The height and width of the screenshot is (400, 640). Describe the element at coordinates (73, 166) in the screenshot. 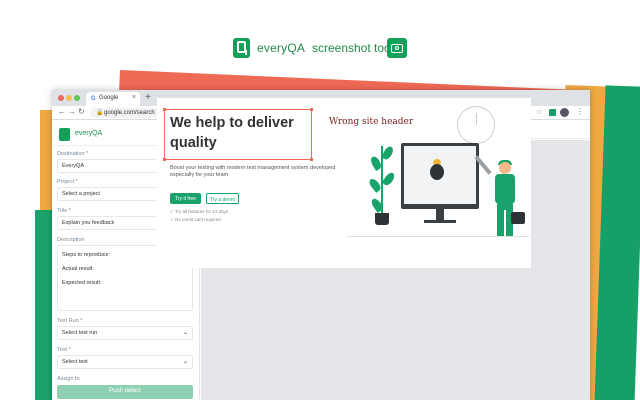

I see `destination-value: EveryQA` at that location.